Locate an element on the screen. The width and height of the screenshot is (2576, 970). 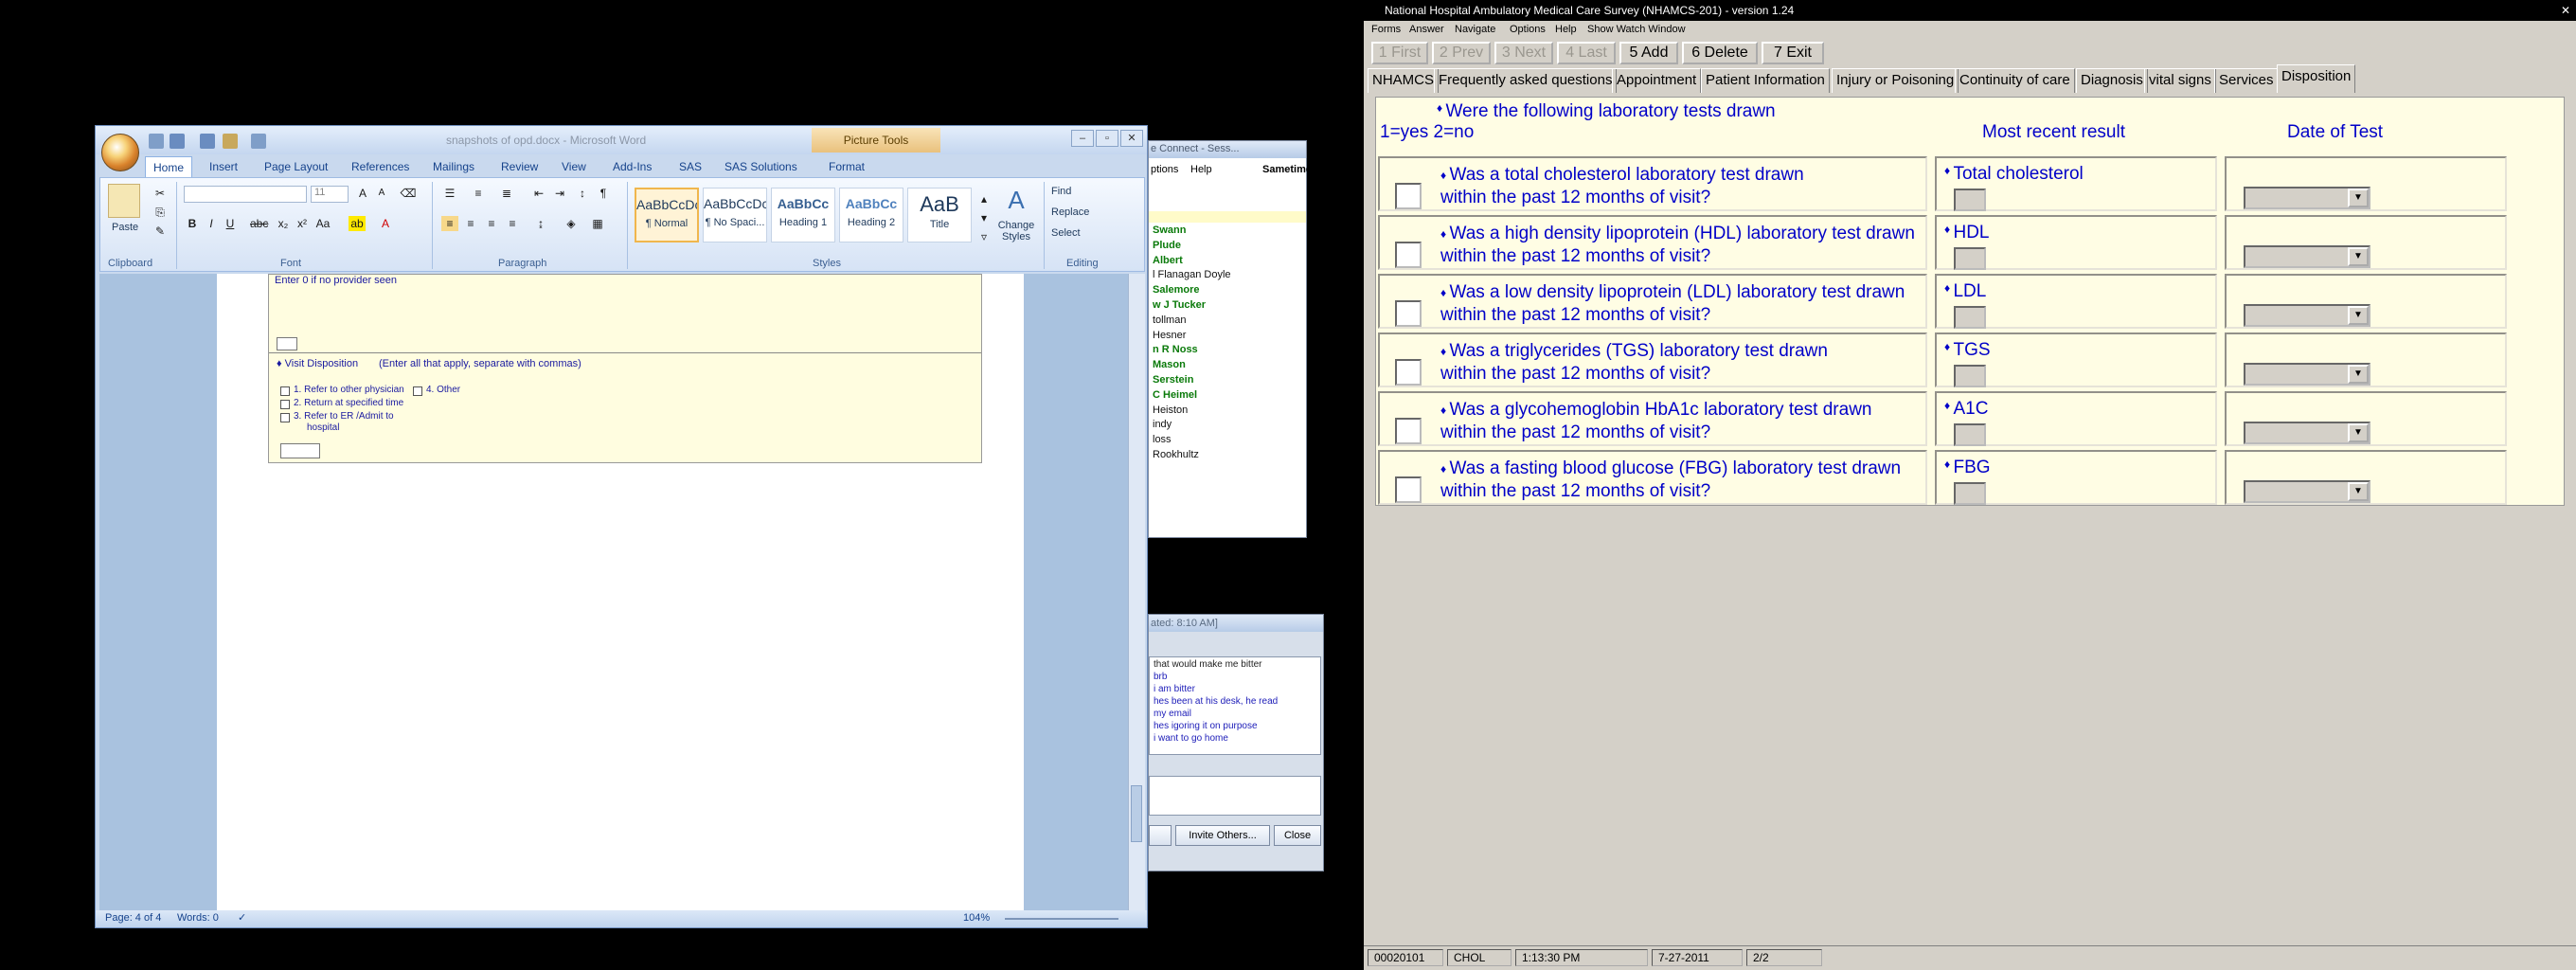
menu-answer: Answer is located at coordinates (1426, 29).